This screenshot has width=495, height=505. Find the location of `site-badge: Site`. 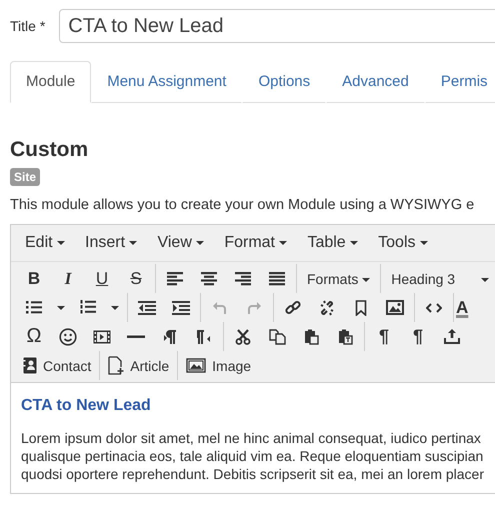

site-badge: Site is located at coordinates (25, 177).